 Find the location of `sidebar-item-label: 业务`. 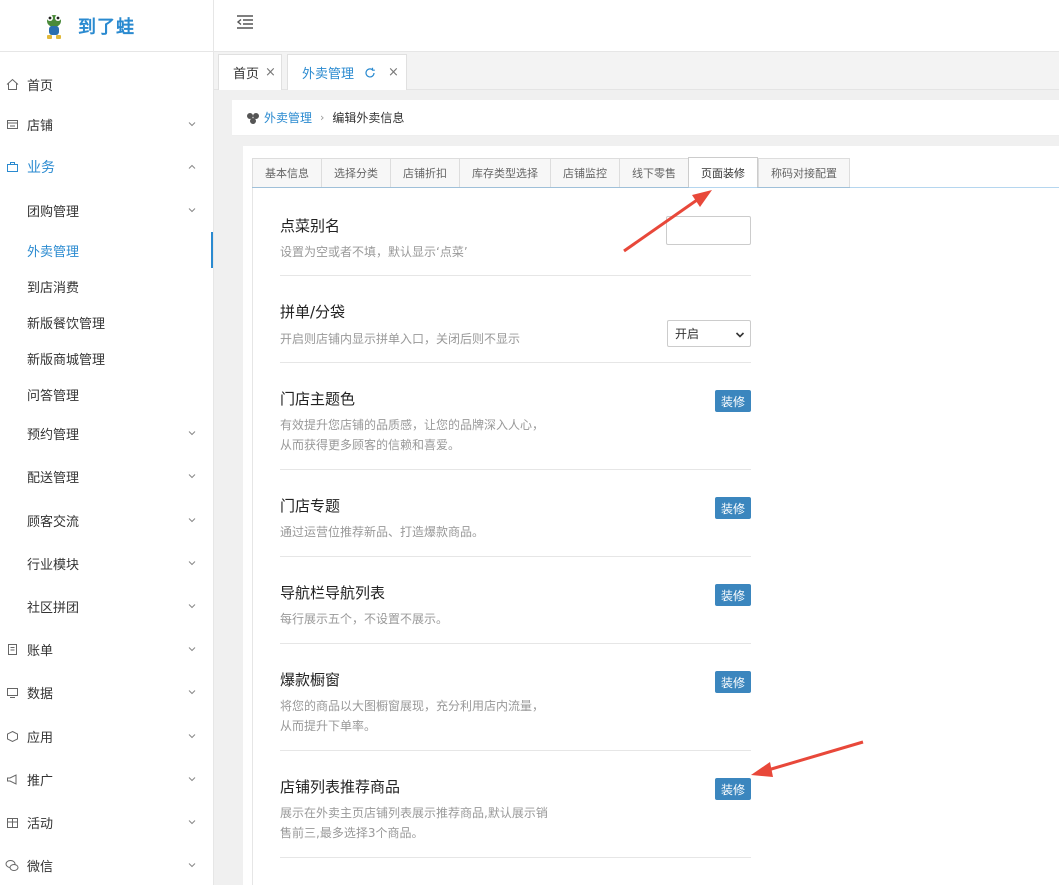

sidebar-item-label: 业务 is located at coordinates (41, 168).